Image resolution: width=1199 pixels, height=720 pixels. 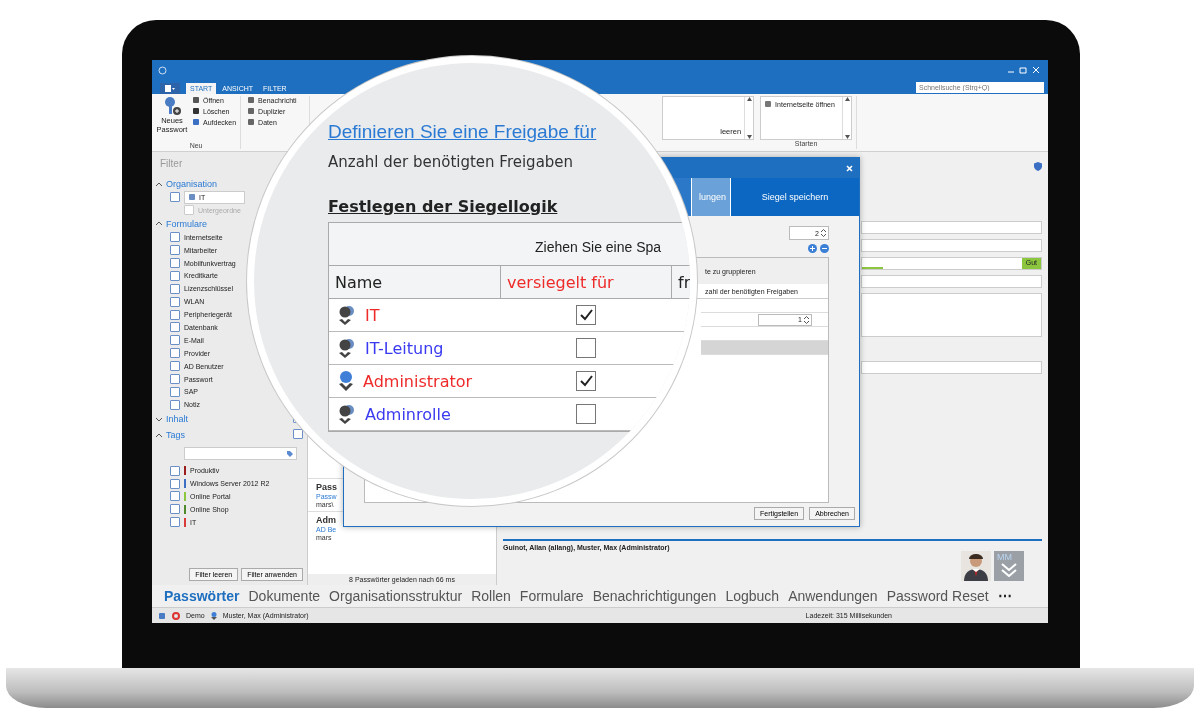 I want to click on chevrons-down-icon, so click(x=1009, y=570).